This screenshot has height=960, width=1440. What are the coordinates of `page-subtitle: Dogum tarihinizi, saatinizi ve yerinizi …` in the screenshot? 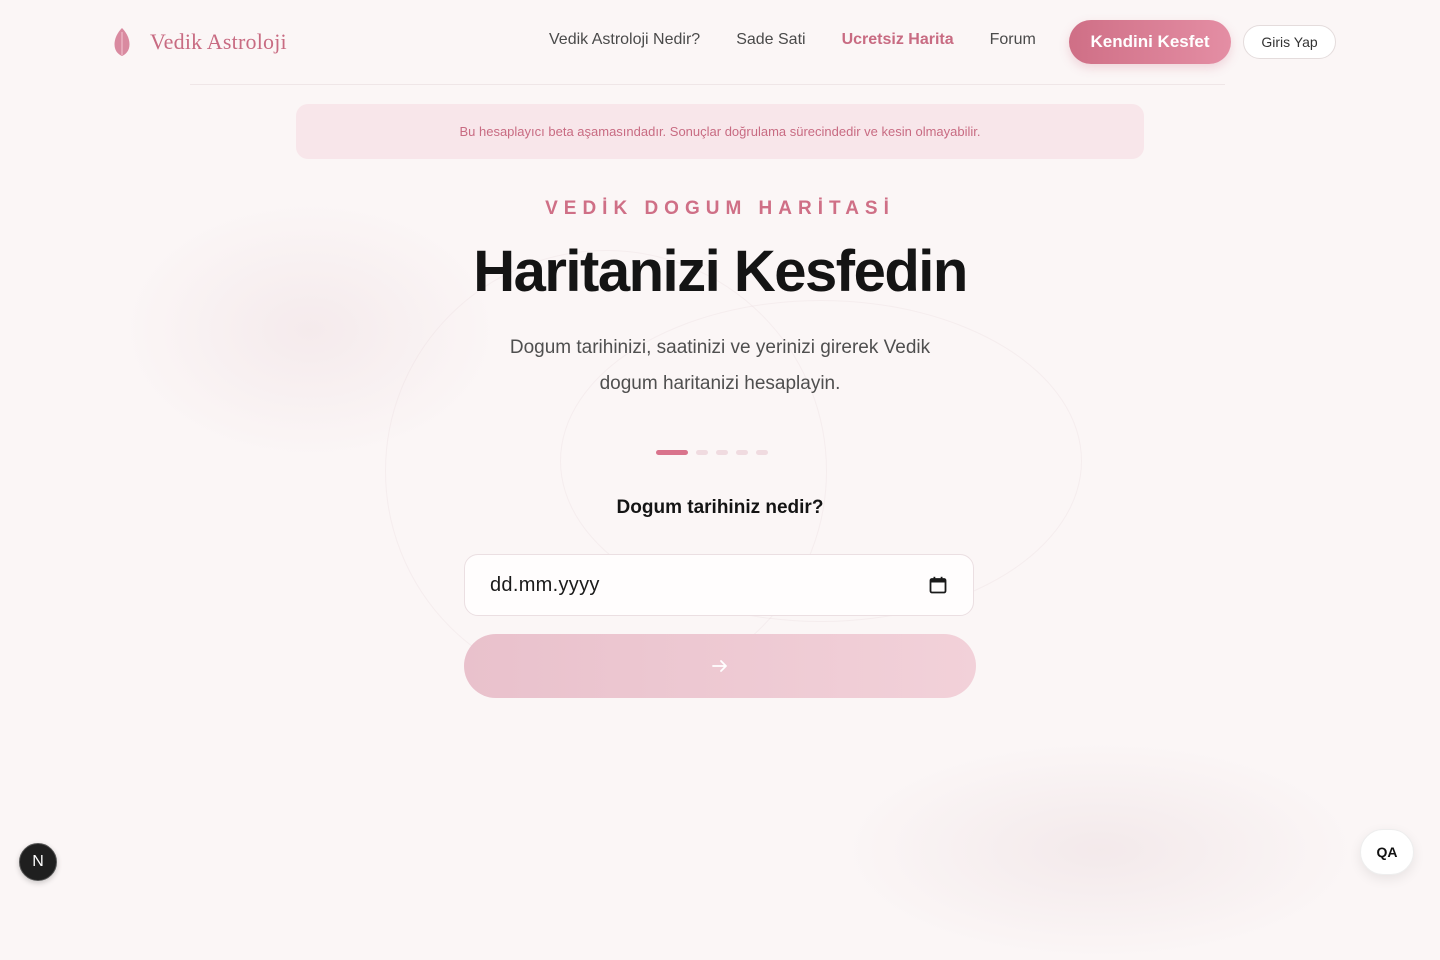 It's located at (720, 365).